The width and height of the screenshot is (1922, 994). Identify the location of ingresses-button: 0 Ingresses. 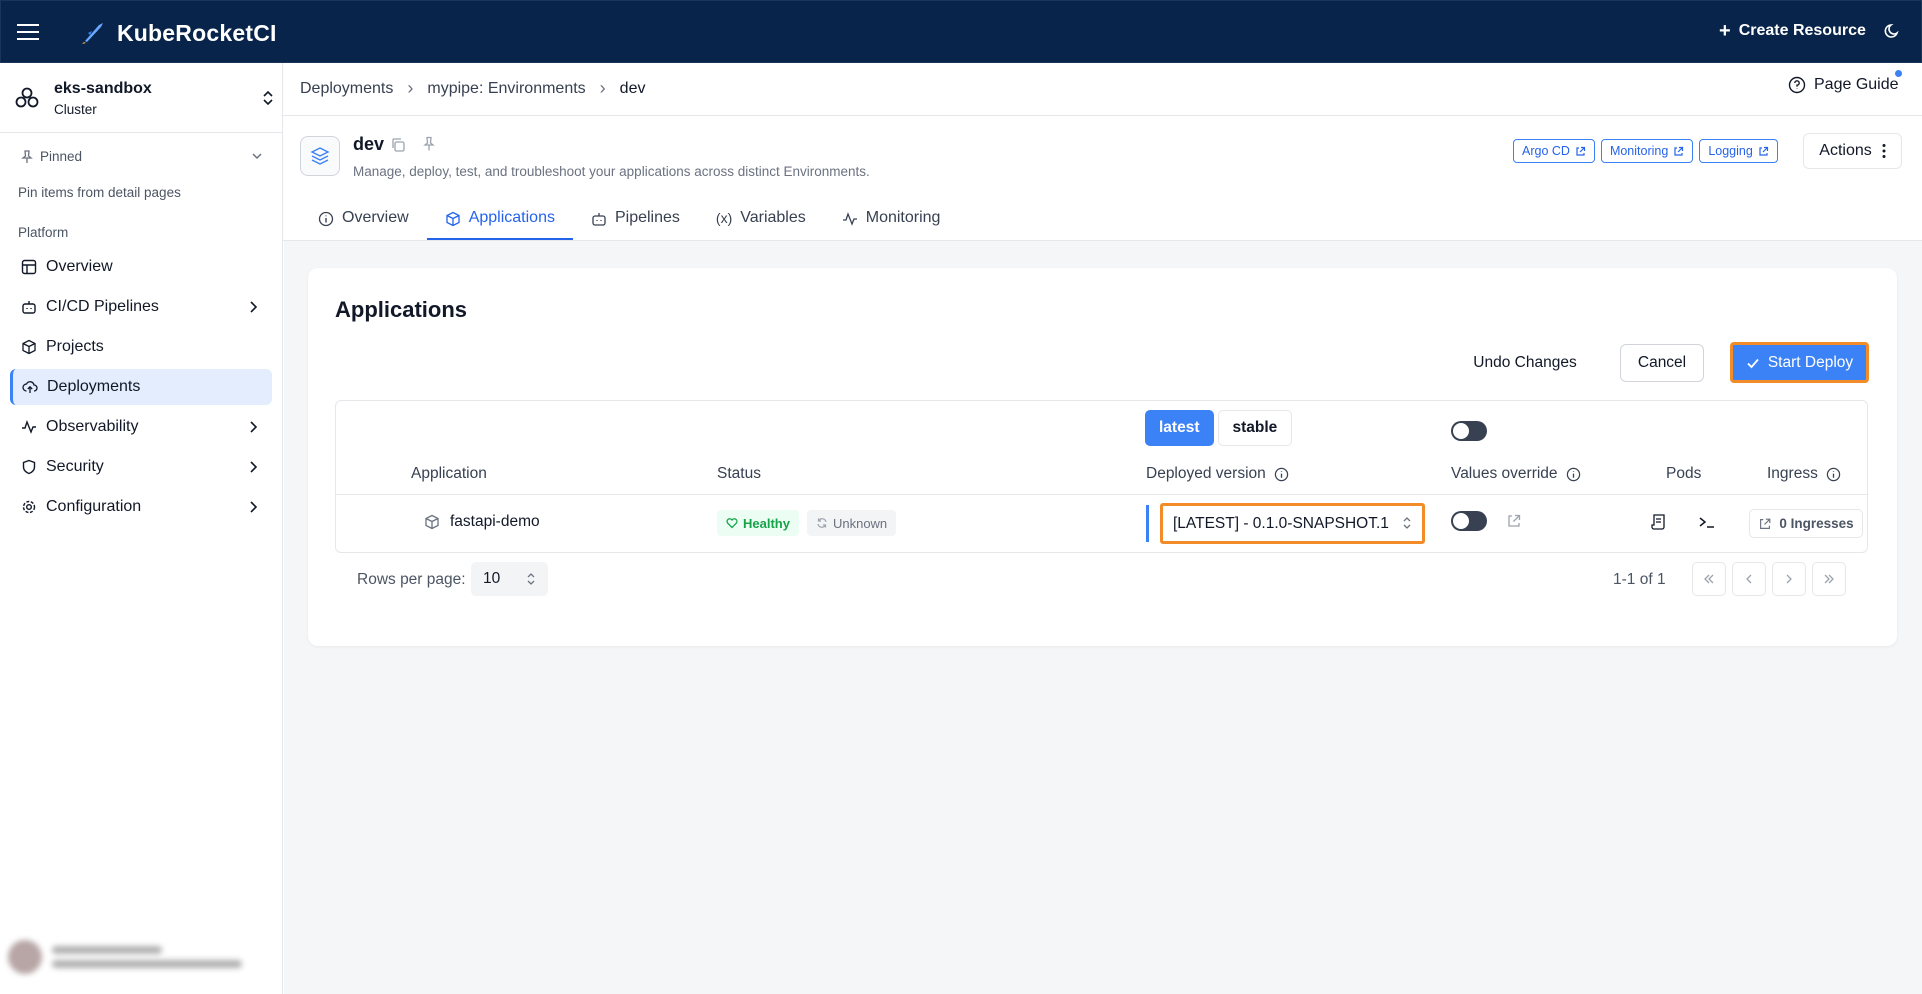
(1806, 523).